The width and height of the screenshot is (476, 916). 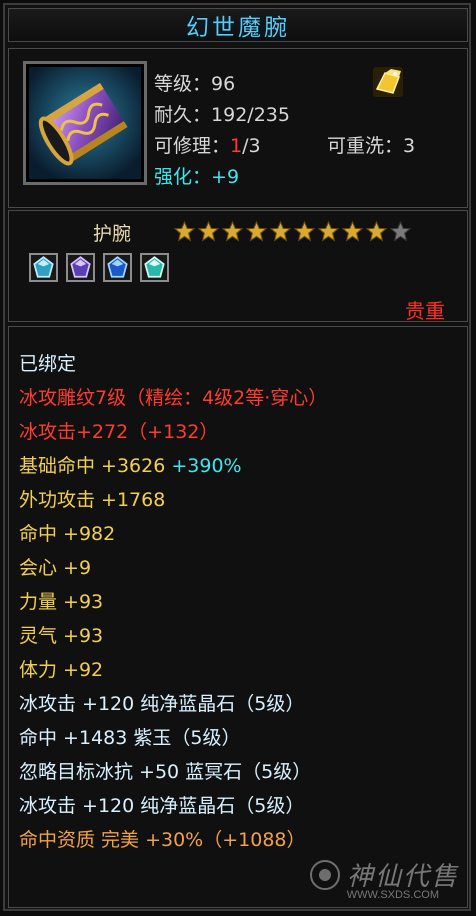 What do you see at coordinates (238, 266) in the screenshot?
I see `item-type-panel: 护腕 贵重` at bounding box center [238, 266].